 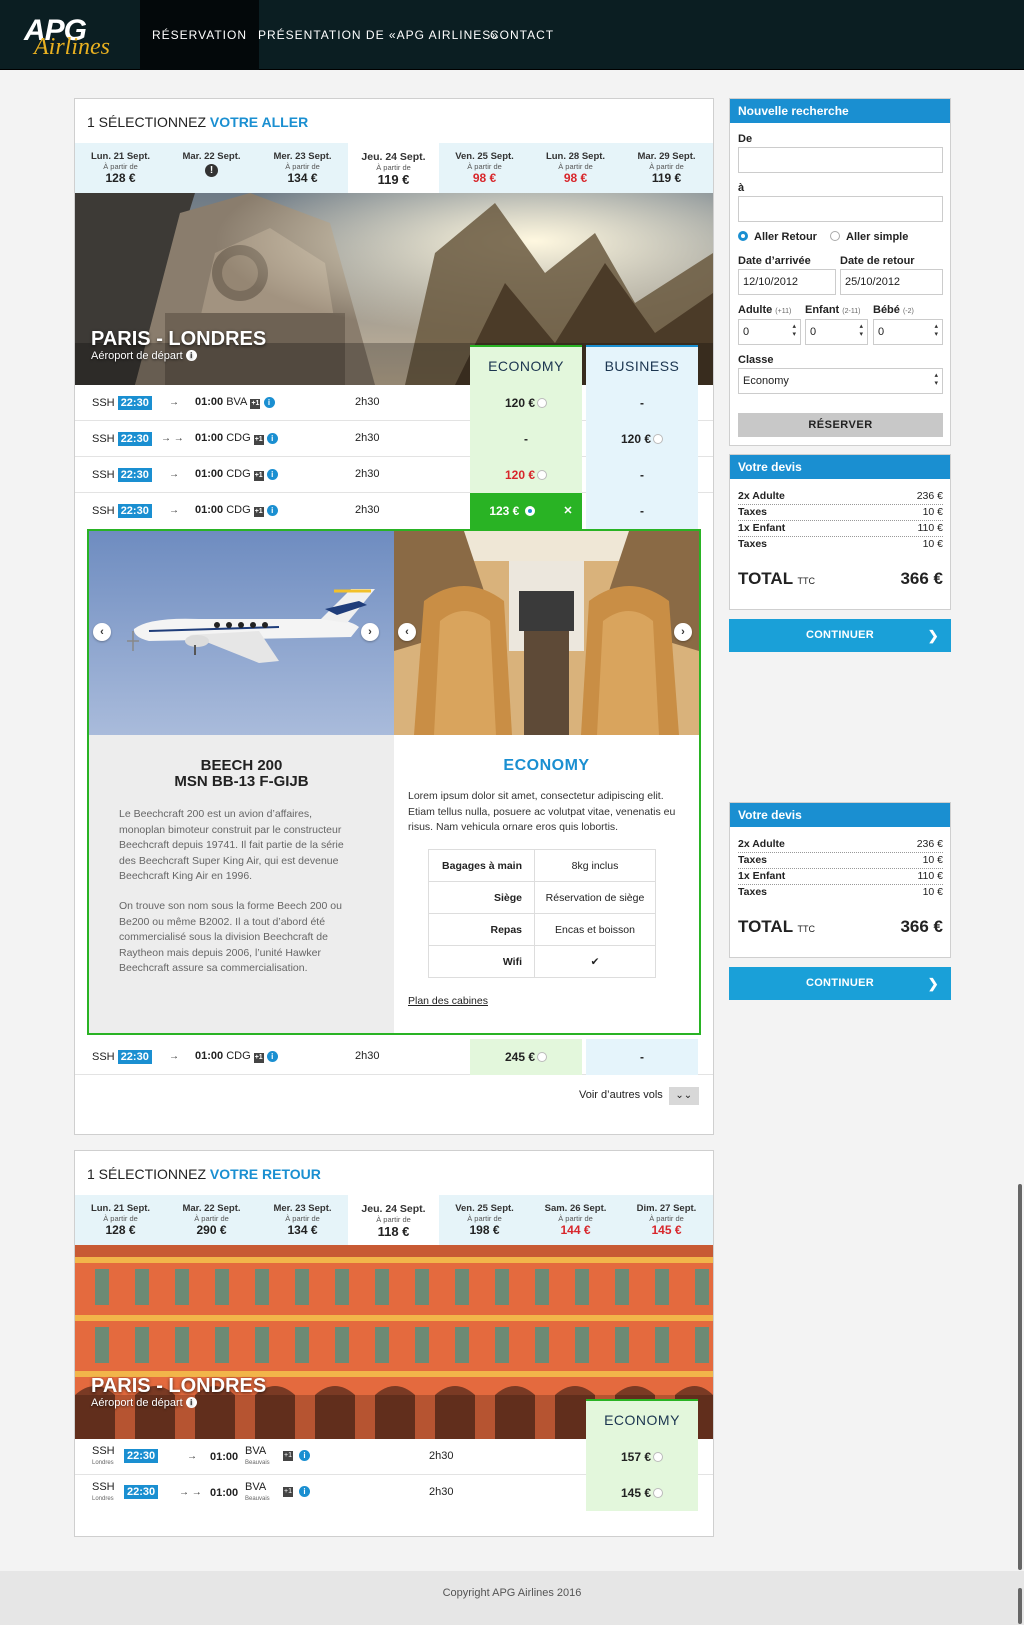 I want to click on outbound-date-4: Ven. 25 Sept. À partir de 98 €, so click(x=484, y=168).